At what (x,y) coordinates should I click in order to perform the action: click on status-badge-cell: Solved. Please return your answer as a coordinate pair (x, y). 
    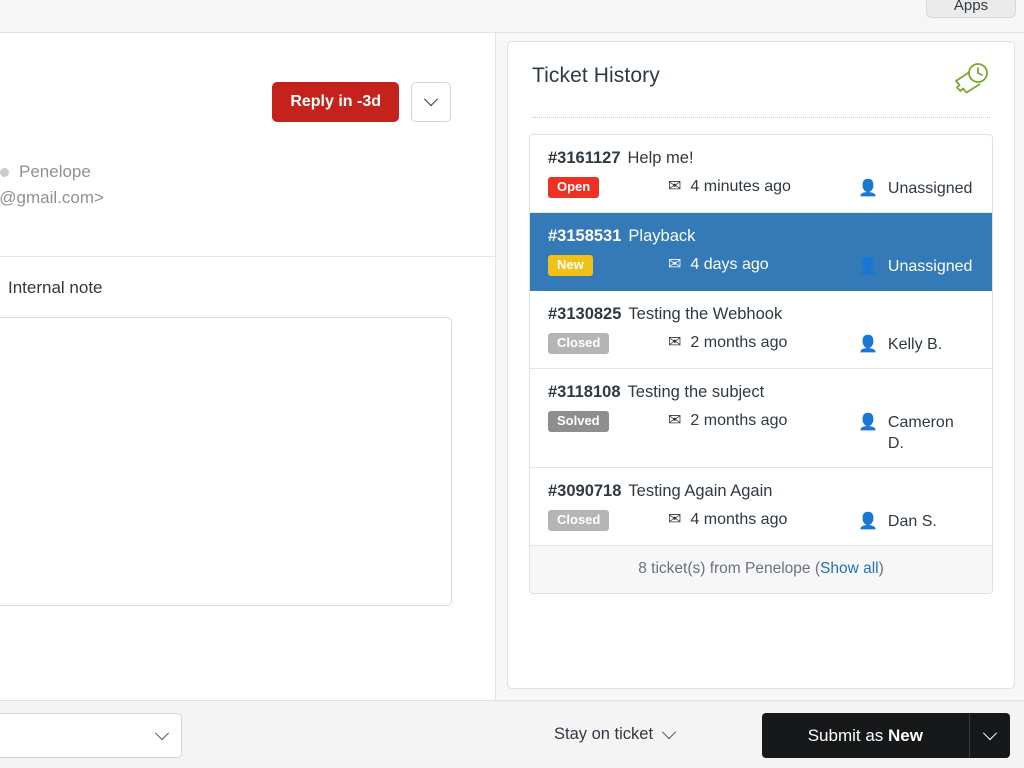
    Looking at the image, I should click on (608, 421).